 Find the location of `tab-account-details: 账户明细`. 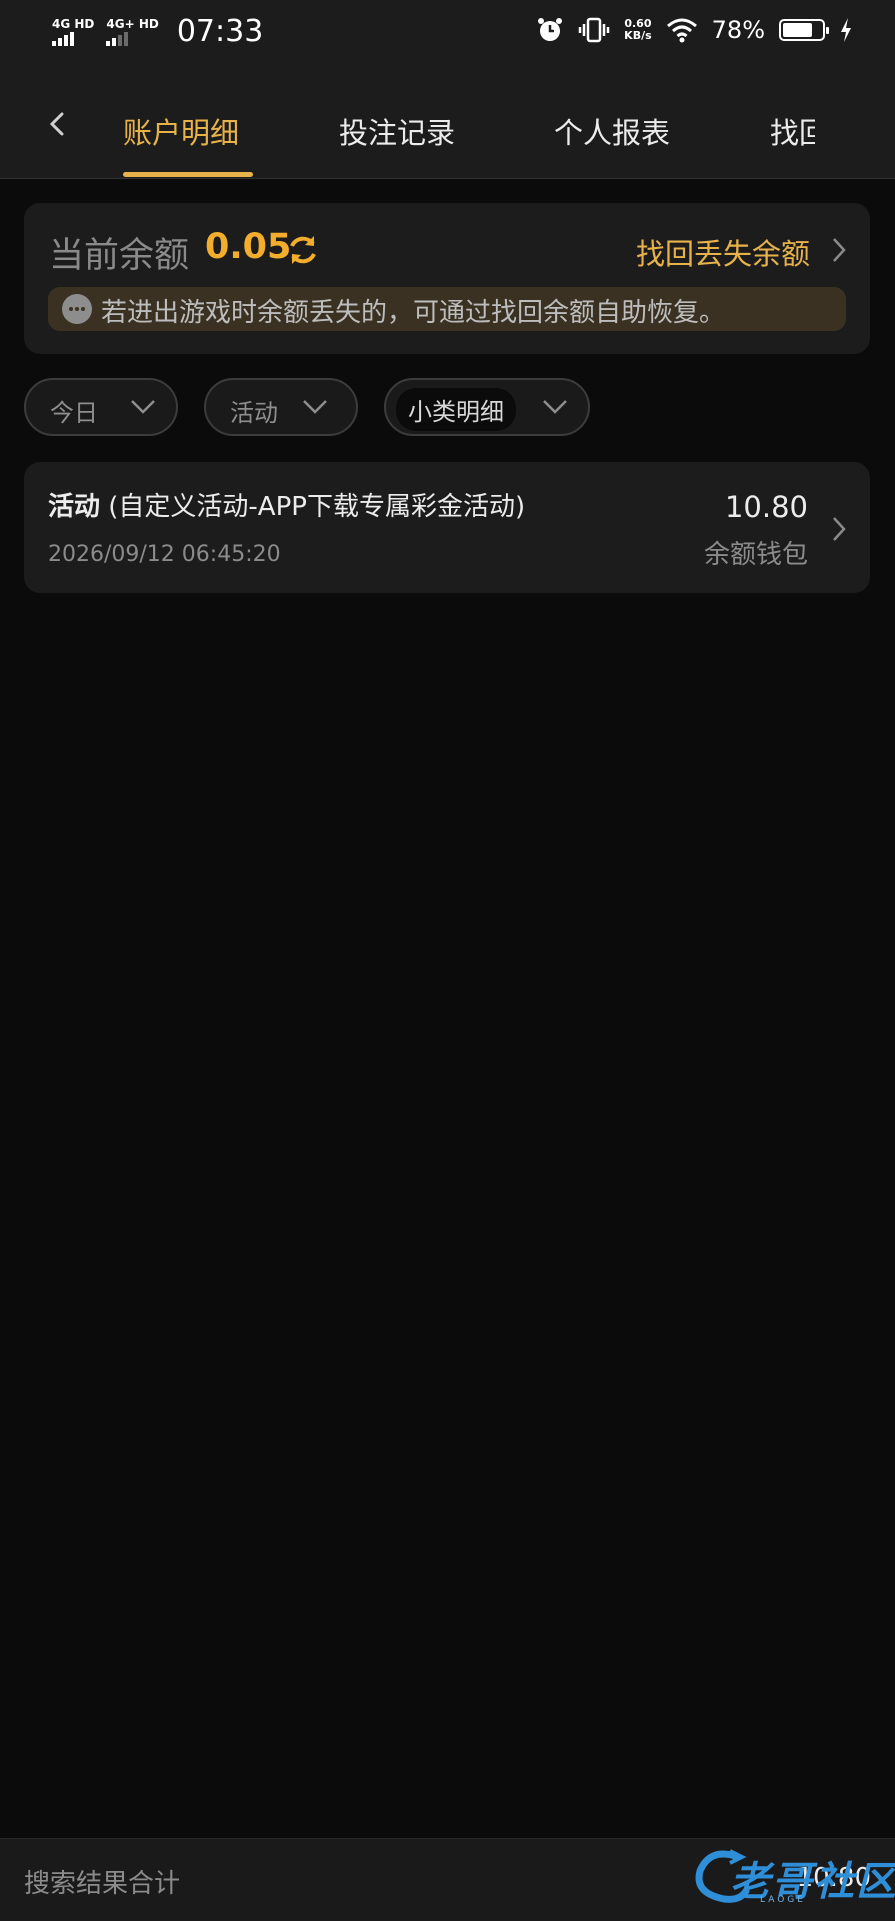

tab-account-details: 账户明细 is located at coordinates (181, 131).